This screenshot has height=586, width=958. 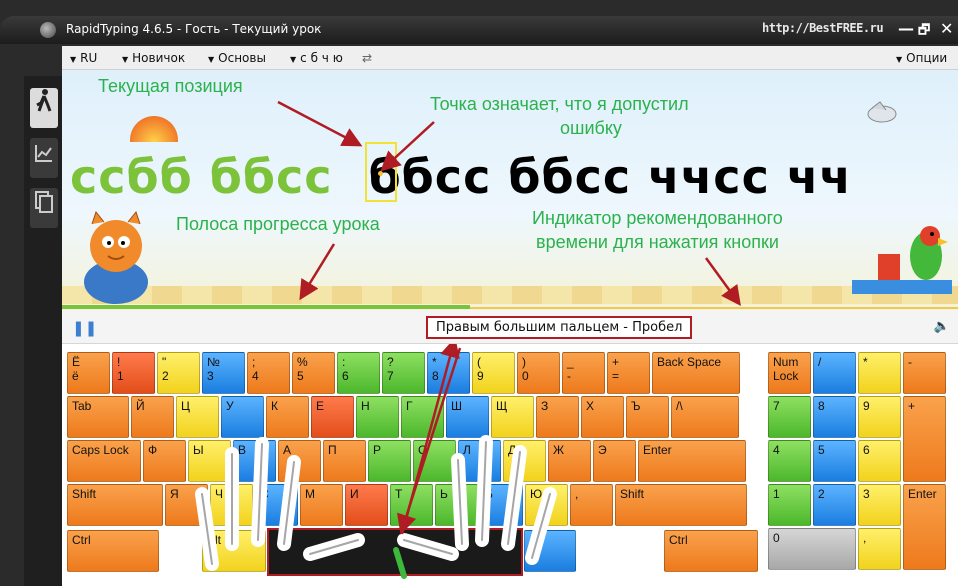 What do you see at coordinates (317, 272) in the screenshot?
I see `arrow-progress-bar` at bounding box center [317, 272].